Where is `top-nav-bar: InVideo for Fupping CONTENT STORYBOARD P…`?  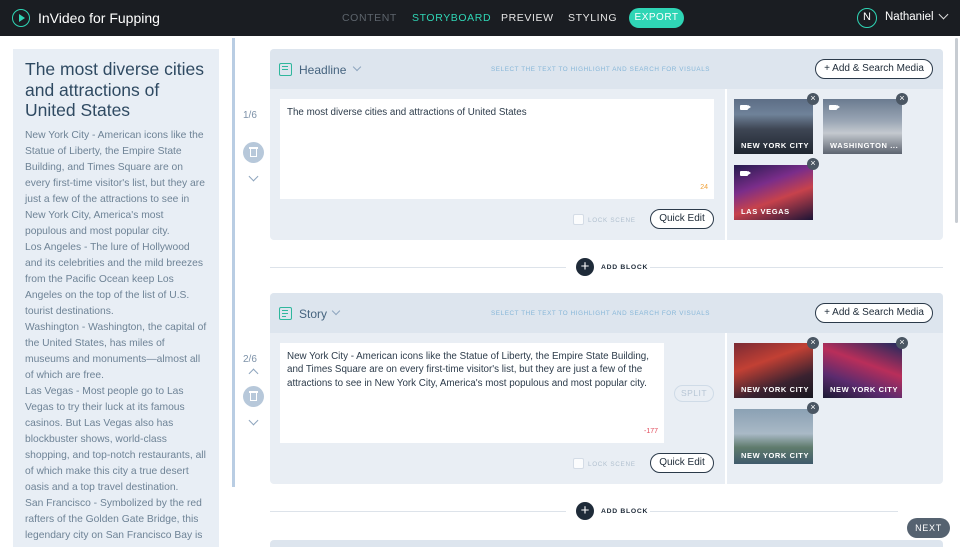
top-nav-bar: InVideo for Fupping CONTENT STORYBOARD P… is located at coordinates (480, 18).